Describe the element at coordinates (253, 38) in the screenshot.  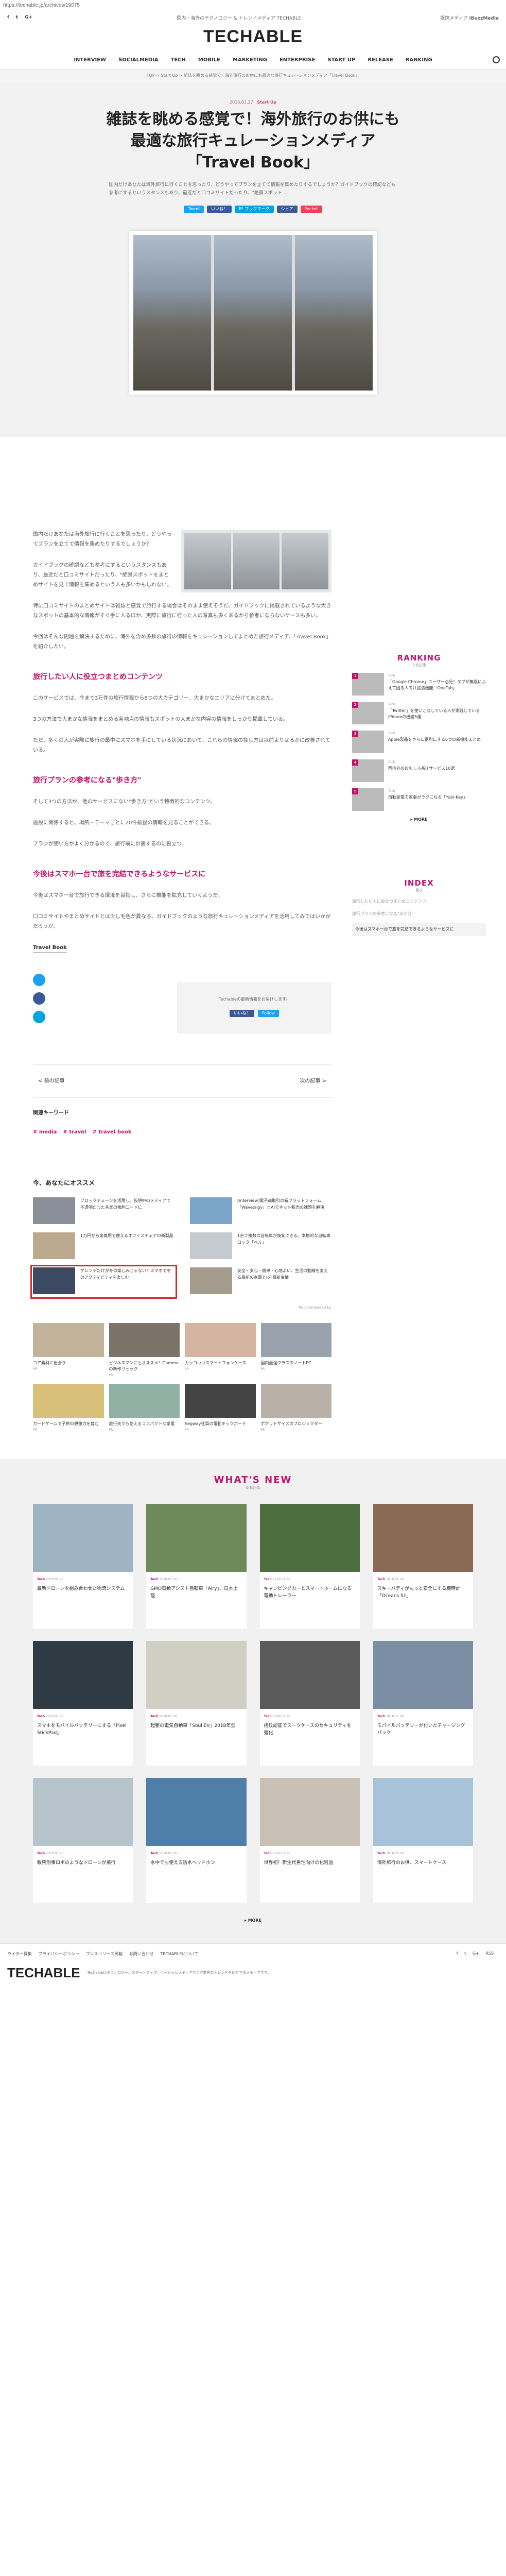
I see `site-logo: TECHABLE` at that location.